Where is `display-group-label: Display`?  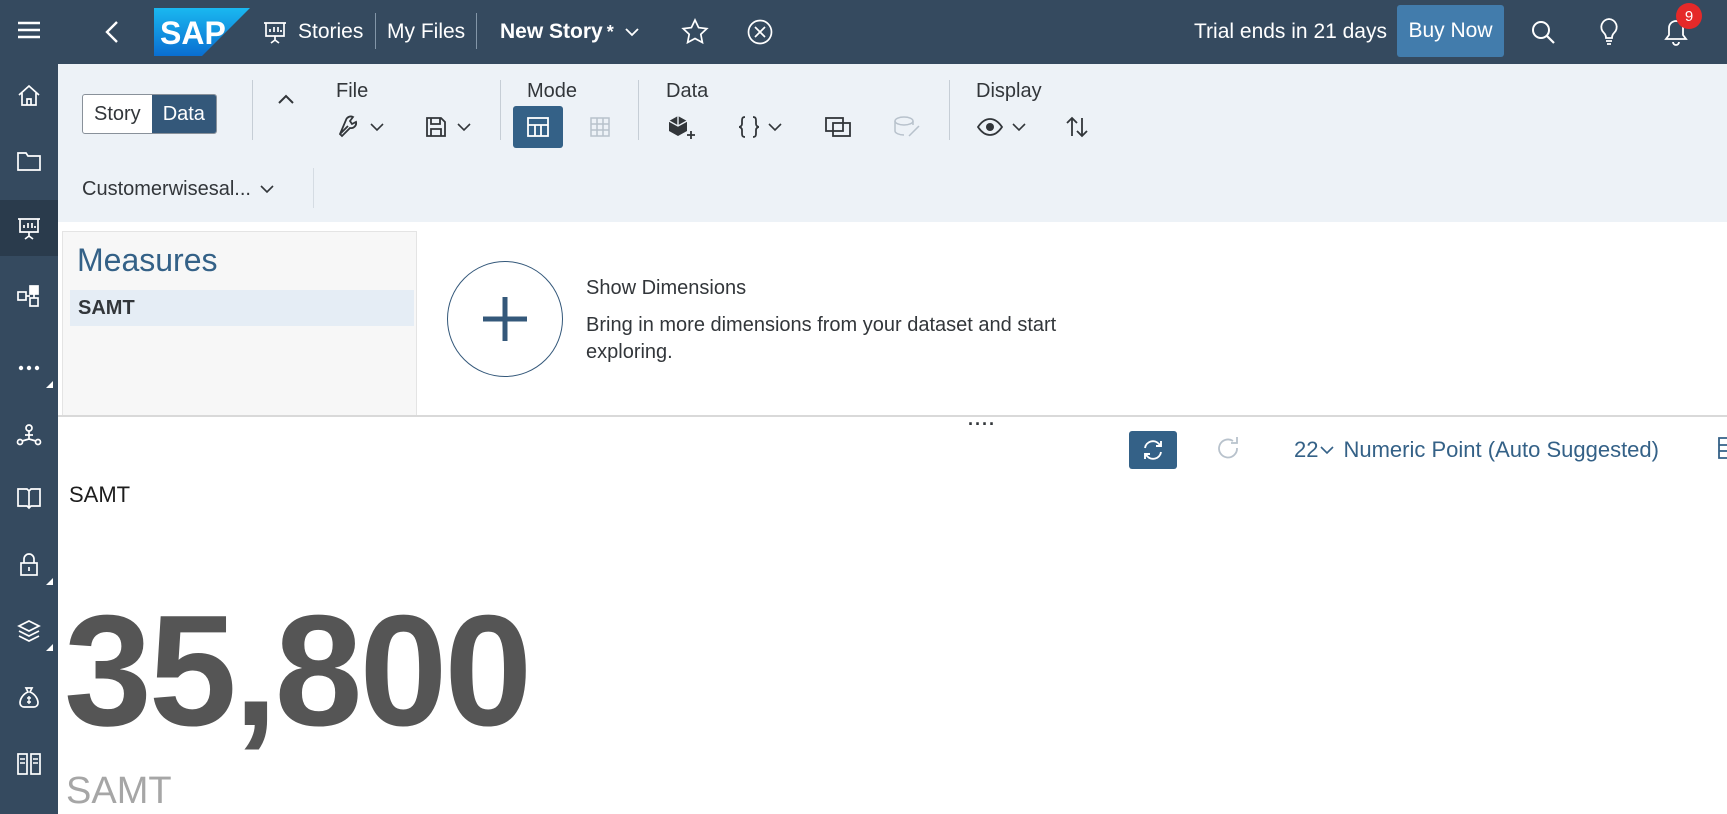
display-group-label: Display is located at coordinates (1009, 91).